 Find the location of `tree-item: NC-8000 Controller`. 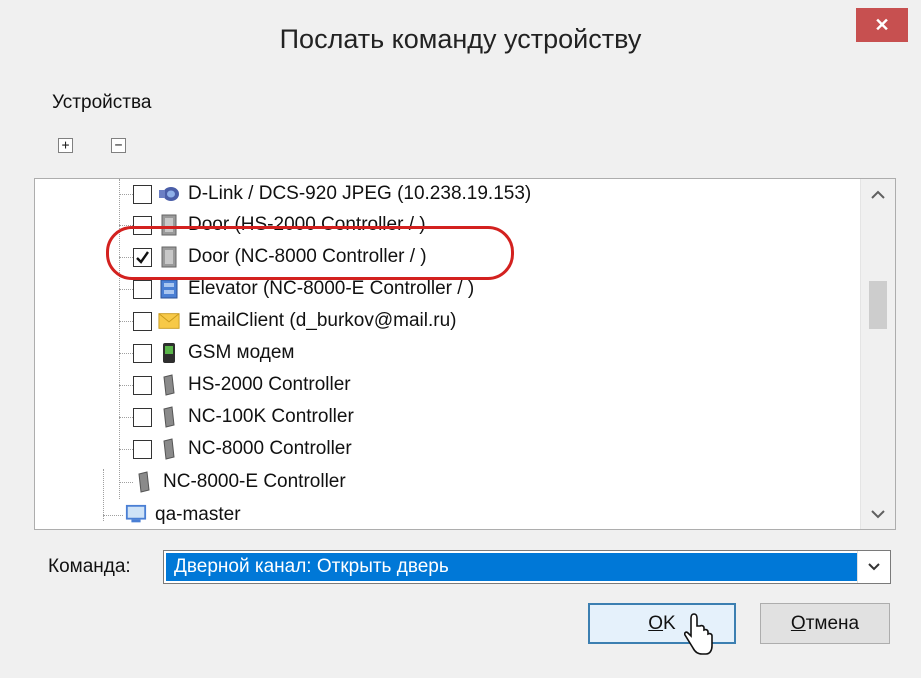

tree-item: NC-8000 Controller is located at coordinates (242, 449).